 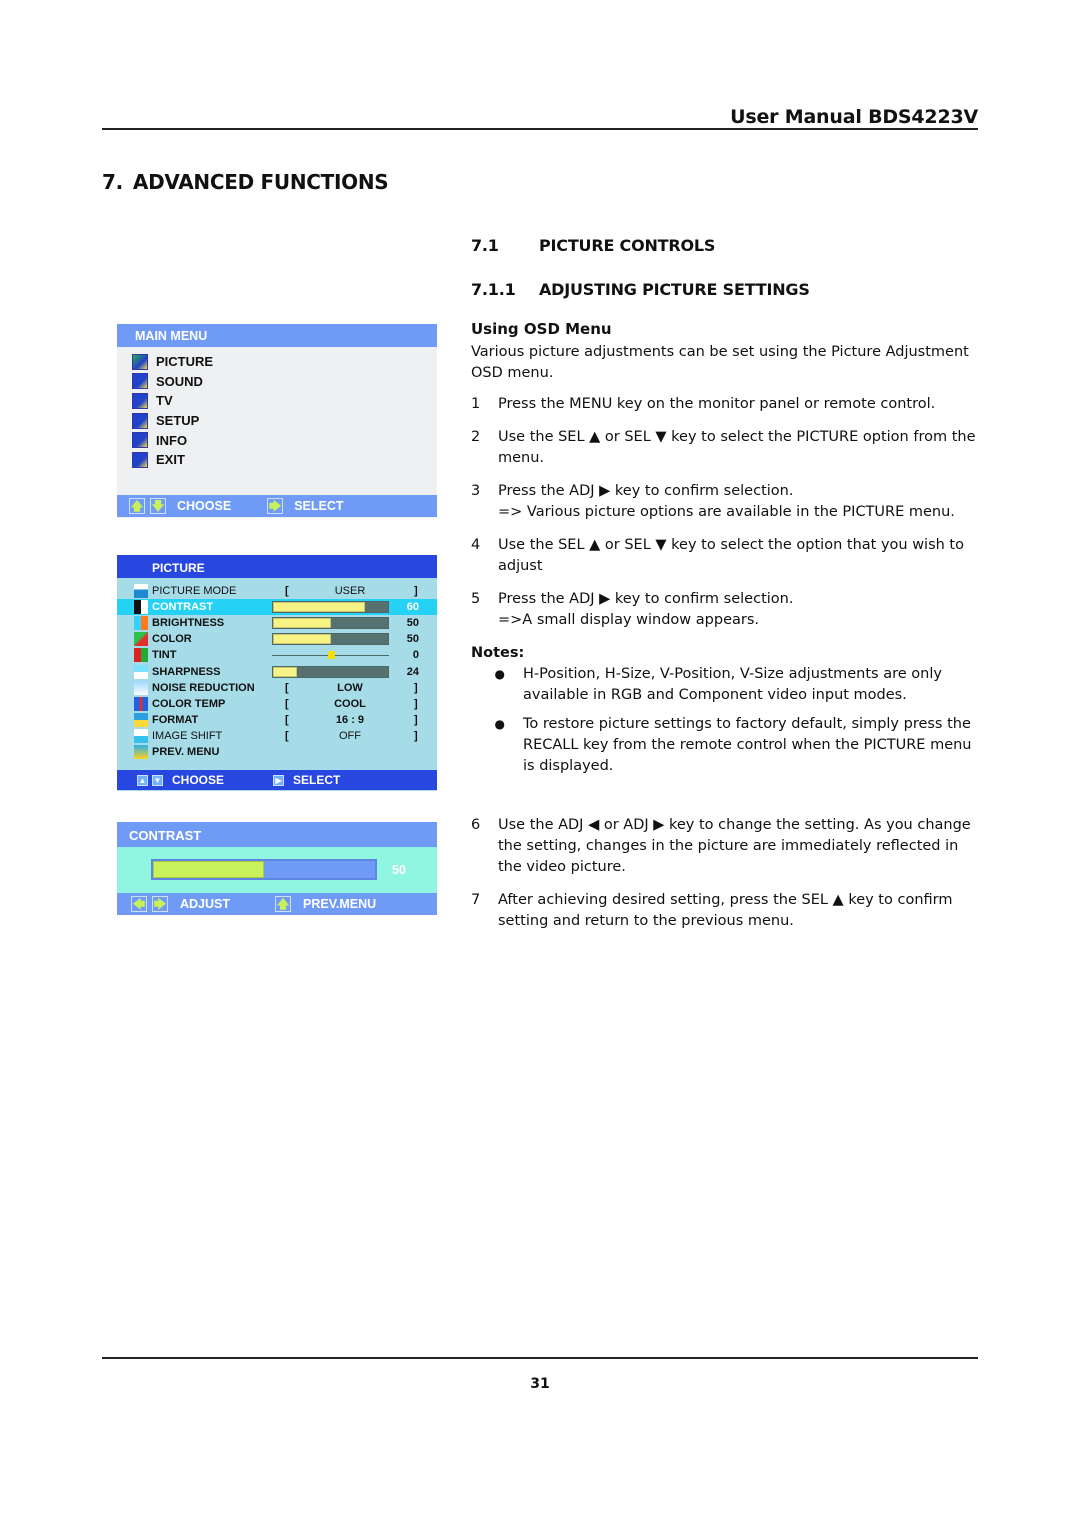 What do you see at coordinates (284, 440) in the screenshot?
I see `main-menu-item-info: INFO` at bounding box center [284, 440].